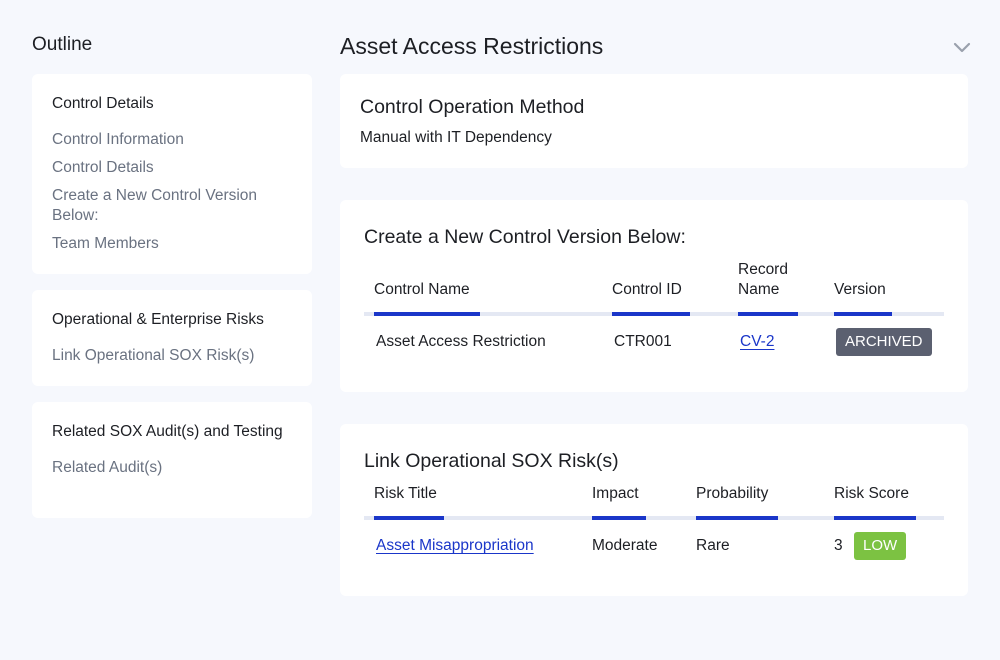 Image resolution: width=1000 pixels, height=660 pixels. I want to click on column-header-record-name: Record Name, so click(773, 280).